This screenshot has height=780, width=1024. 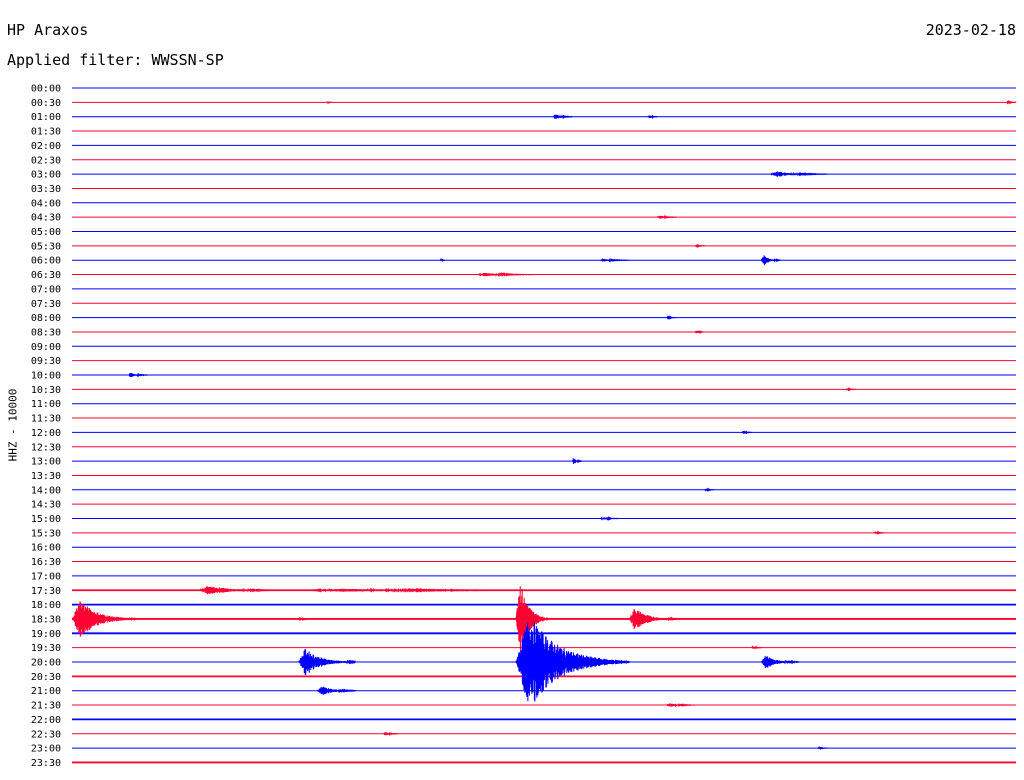 What do you see at coordinates (46, 519) in the screenshot?
I see `time-label-1500: 15:00` at bounding box center [46, 519].